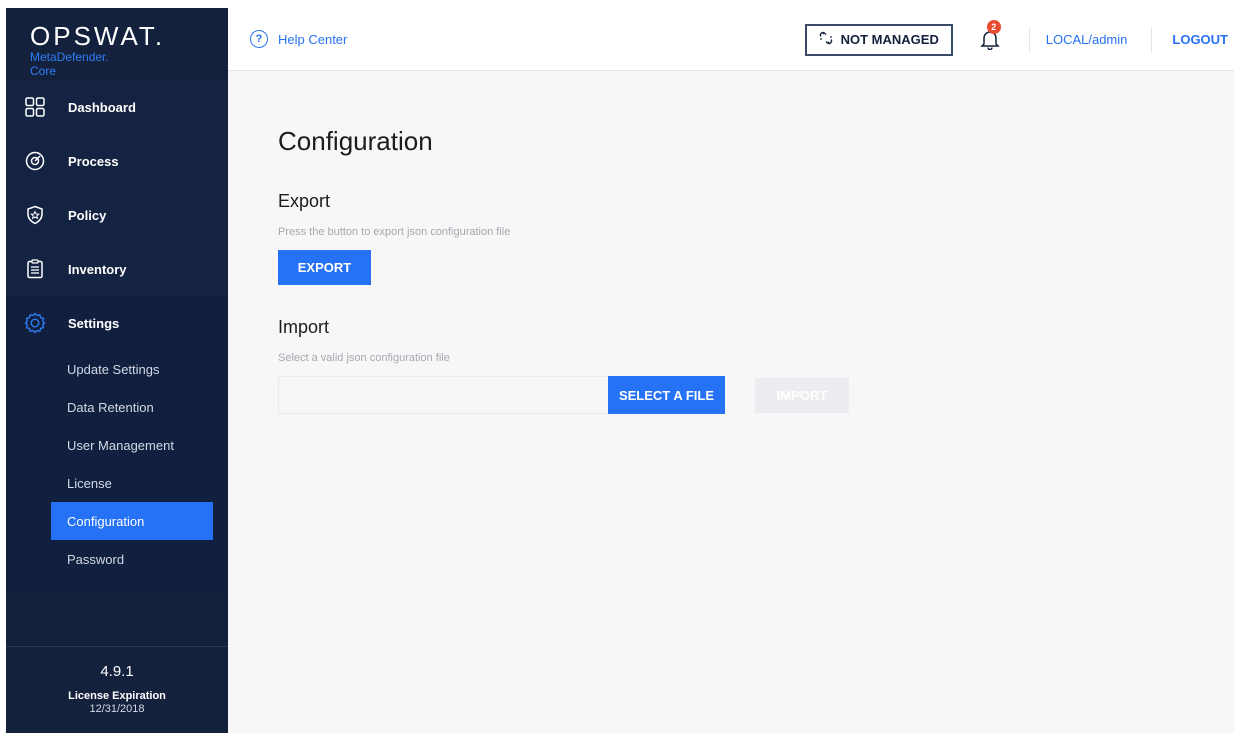  What do you see at coordinates (98, 36) in the screenshot?
I see `brand-logo: OPSWAT.` at bounding box center [98, 36].